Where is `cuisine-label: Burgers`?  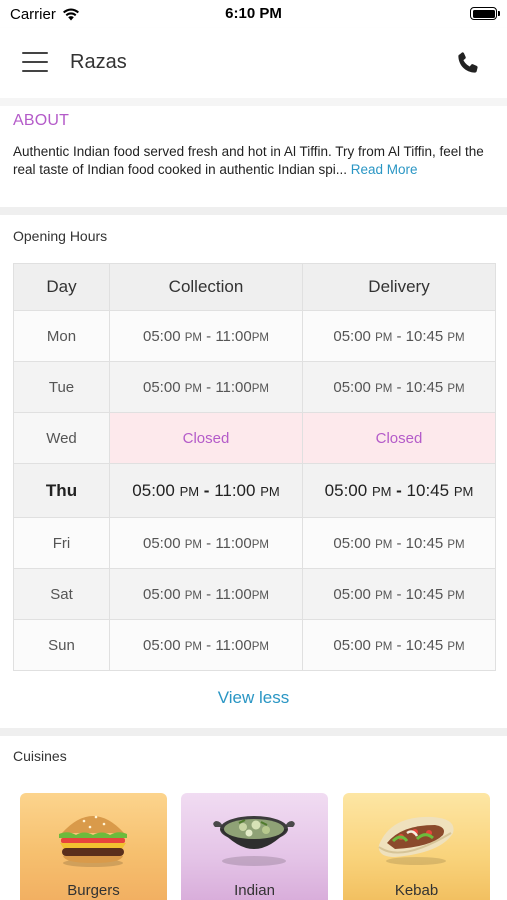
cuisine-label: Burgers is located at coordinates (93, 890).